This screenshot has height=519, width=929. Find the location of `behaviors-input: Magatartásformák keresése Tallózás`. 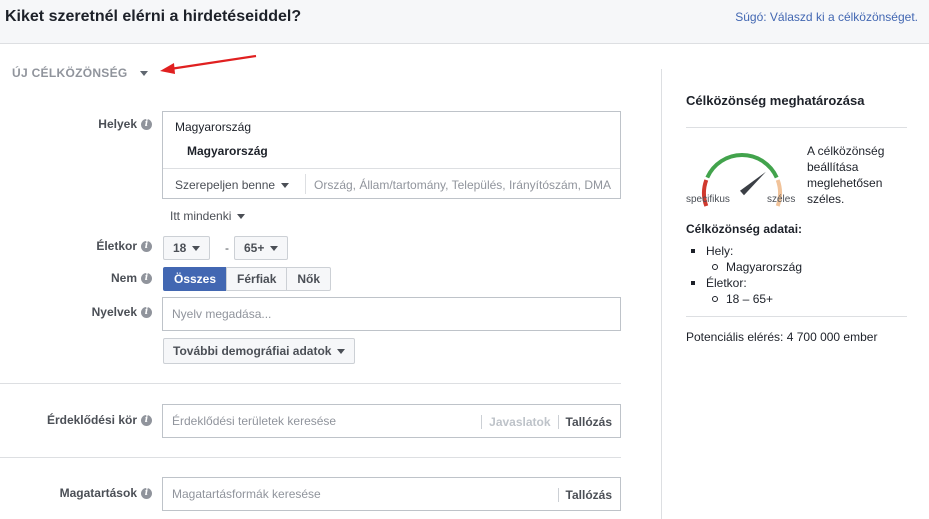

behaviors-input: Magatartásformák keresése Tallózás is located at coordinates (391, 494).